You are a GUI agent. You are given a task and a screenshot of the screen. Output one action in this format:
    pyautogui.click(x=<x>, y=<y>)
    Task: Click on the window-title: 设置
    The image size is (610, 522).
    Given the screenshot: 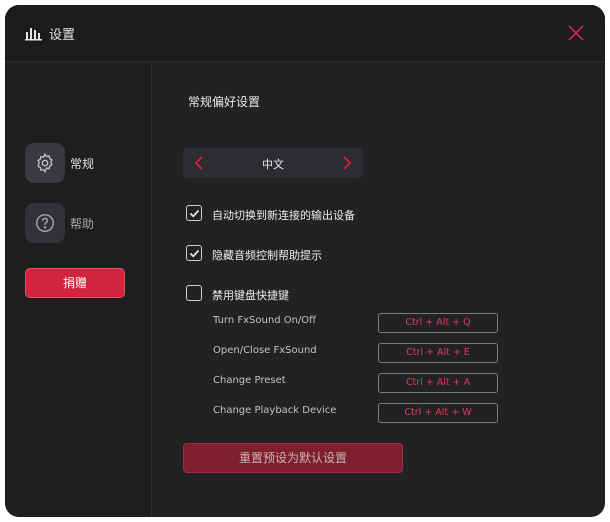 What is the action you would take?
    pyautogui.click(x=62, y=35)
    